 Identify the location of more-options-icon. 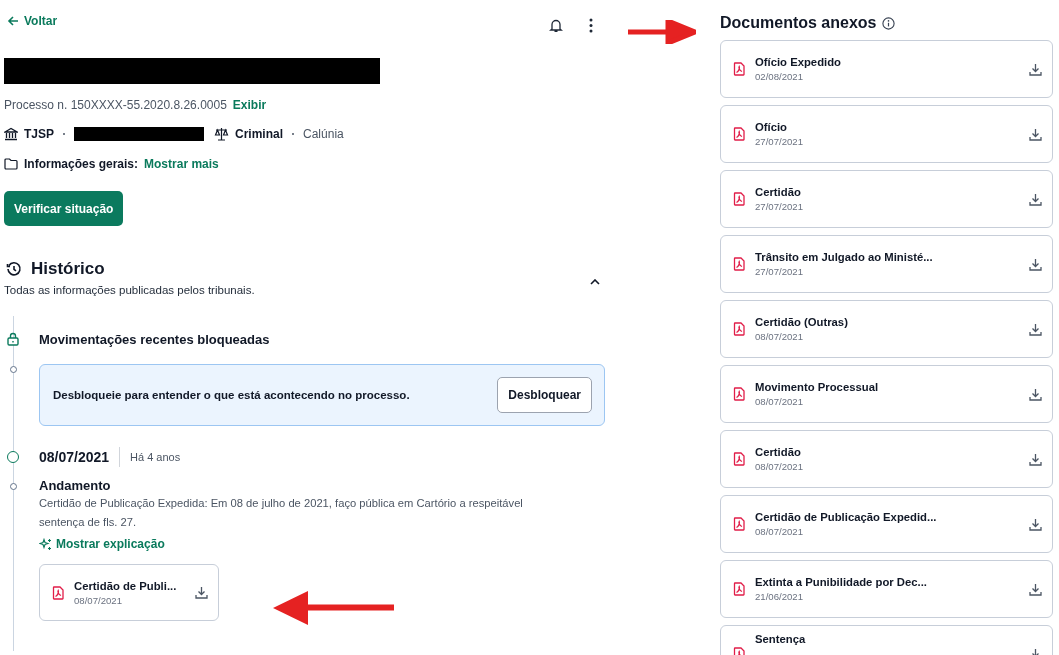
(591, 25).